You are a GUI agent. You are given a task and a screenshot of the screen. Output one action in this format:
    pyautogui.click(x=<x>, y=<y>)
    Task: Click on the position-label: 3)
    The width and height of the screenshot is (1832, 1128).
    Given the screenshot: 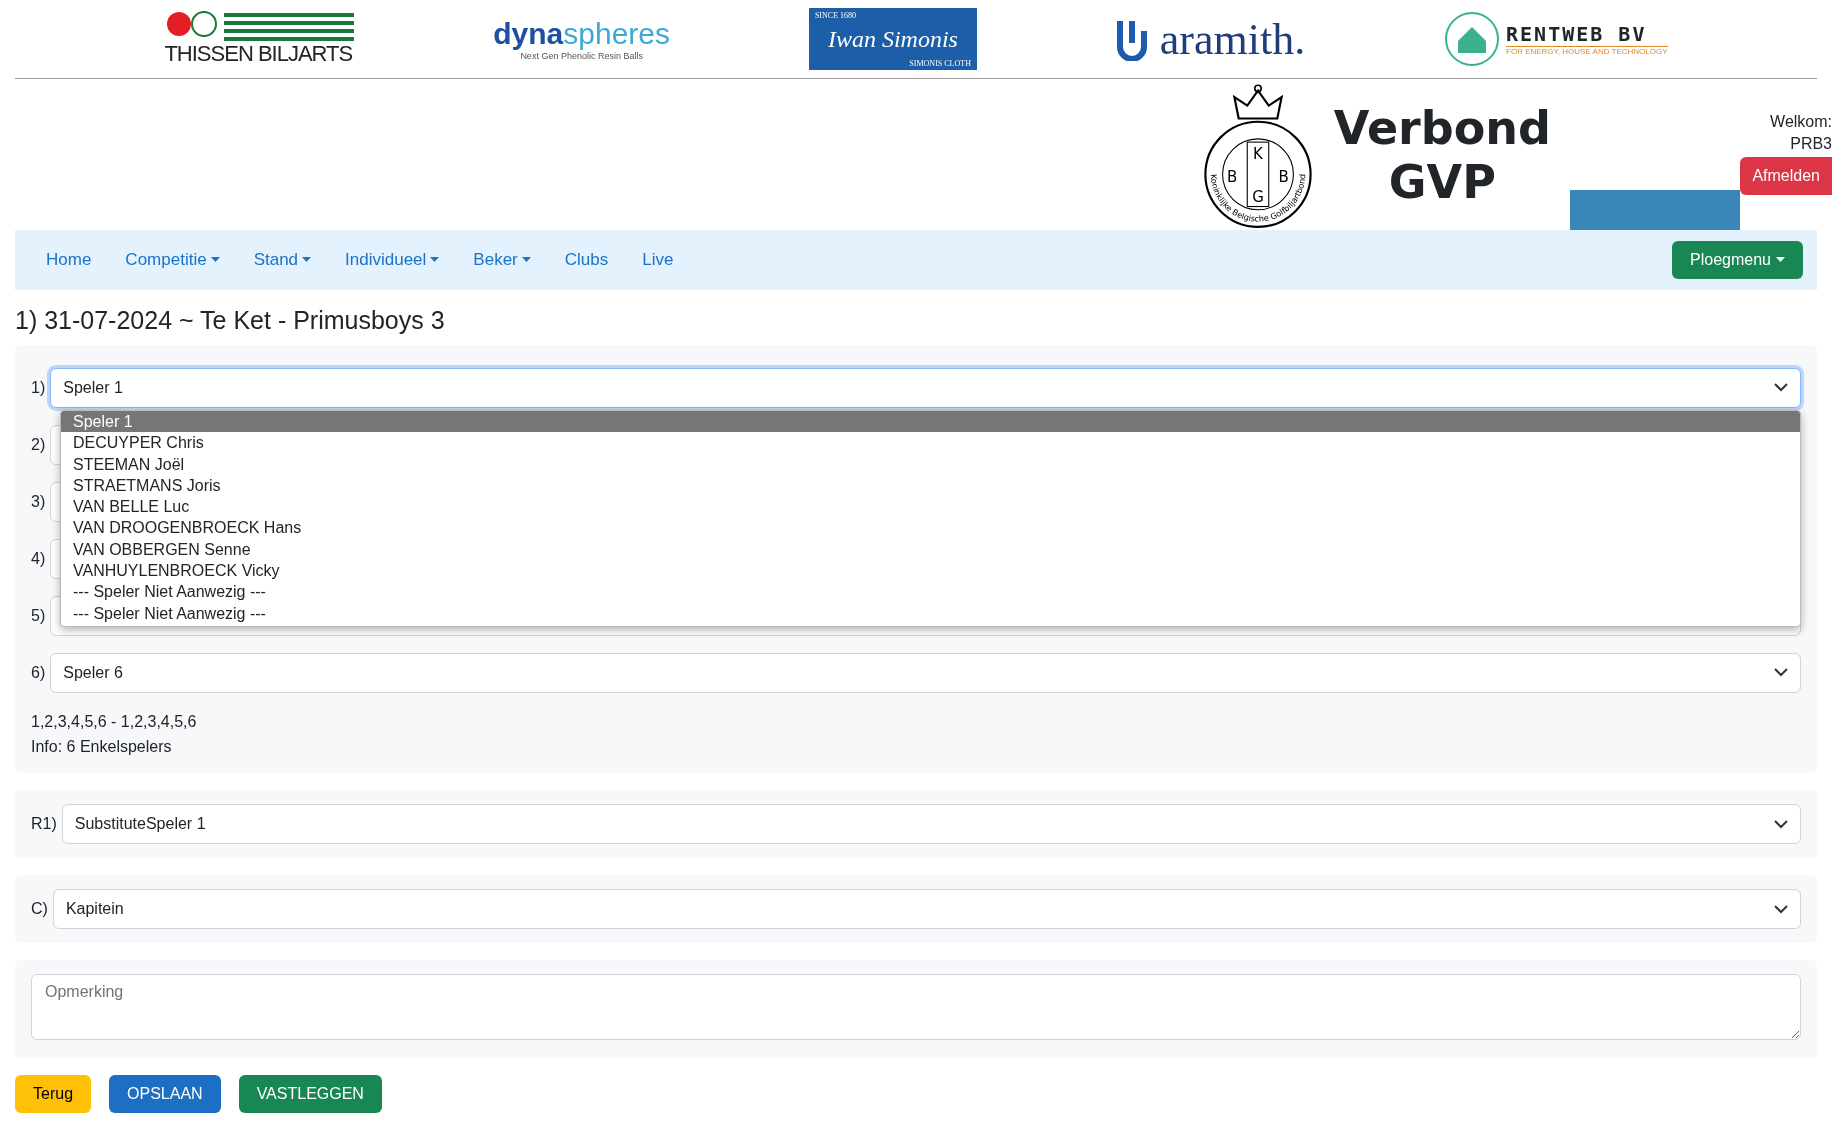 What is the action you would take?
    pyautogui.click(x=38, y=501)
    